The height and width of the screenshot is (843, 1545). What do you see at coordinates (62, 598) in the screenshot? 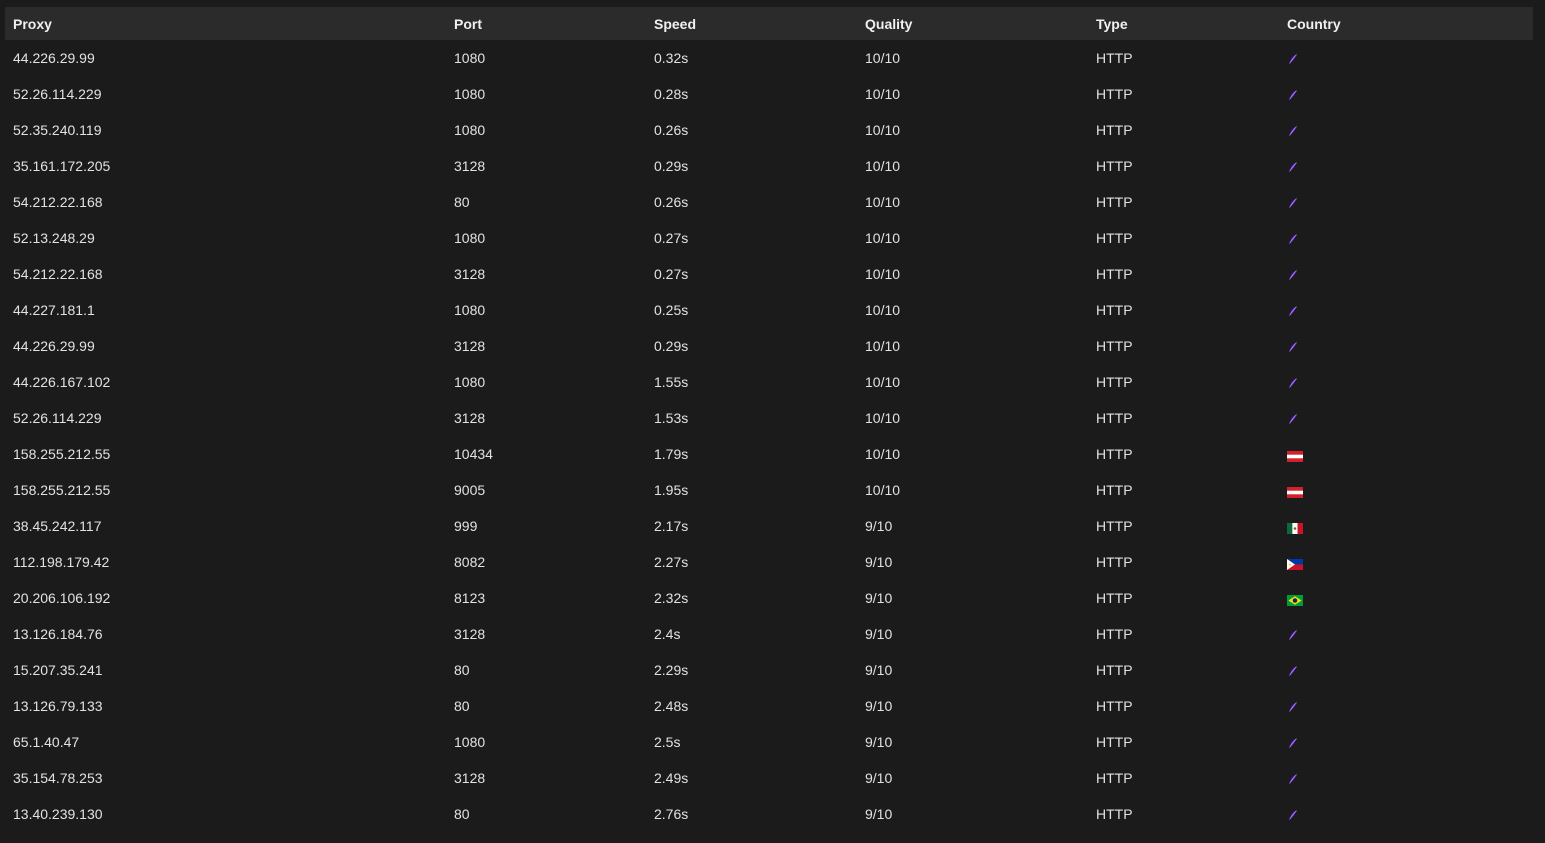
I see `cell-proxy: 20.206.106.192` at bounding box center [62, 598].